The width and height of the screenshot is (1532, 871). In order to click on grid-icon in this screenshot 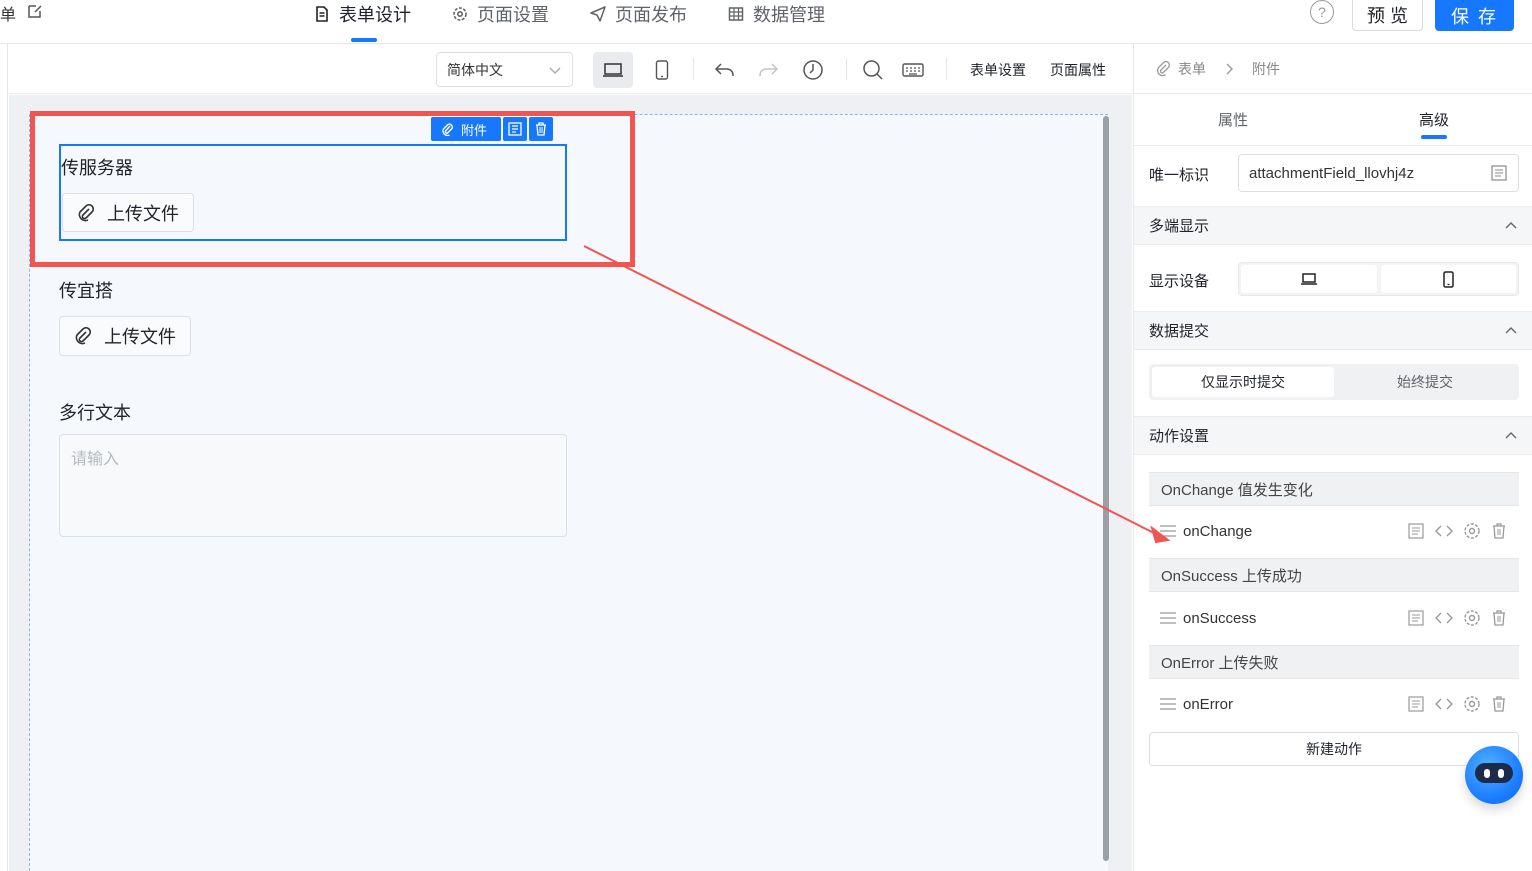, I will do `click(736, 14)`.